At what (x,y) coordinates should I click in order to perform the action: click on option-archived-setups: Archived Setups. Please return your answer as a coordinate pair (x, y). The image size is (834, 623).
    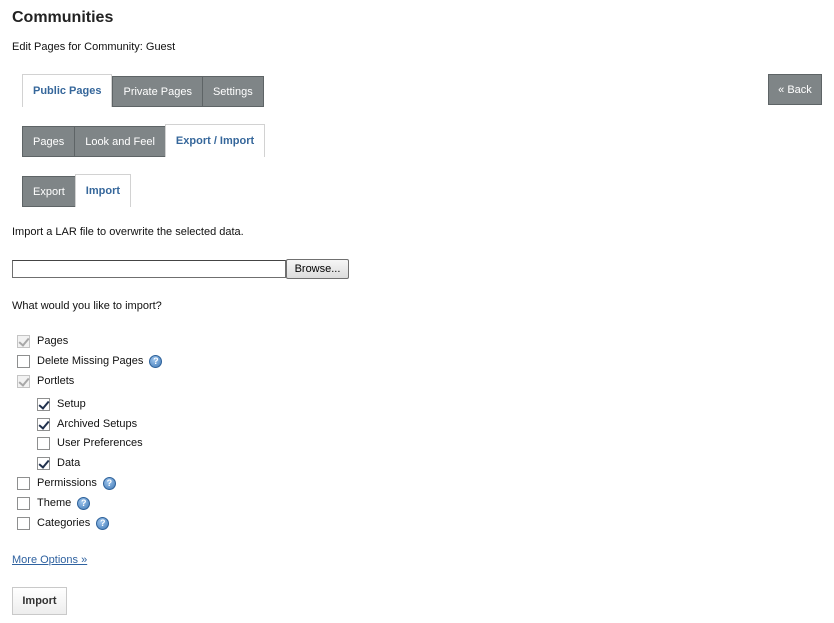
    Looking at the image, I should click on (87, 424).